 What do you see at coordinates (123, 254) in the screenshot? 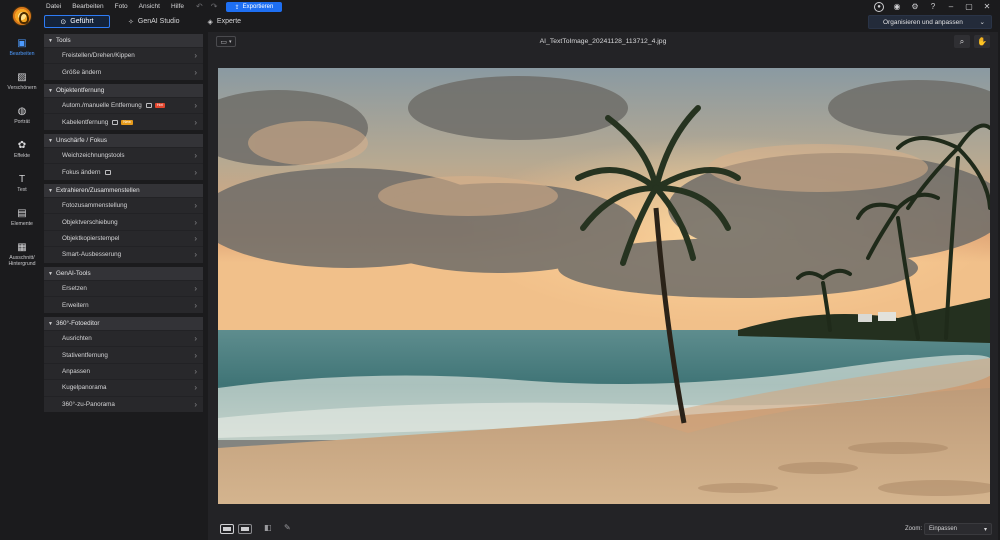
I see `panel-tool-item: Smart-Ausbesserung ›` at bounding box center [123, 254].